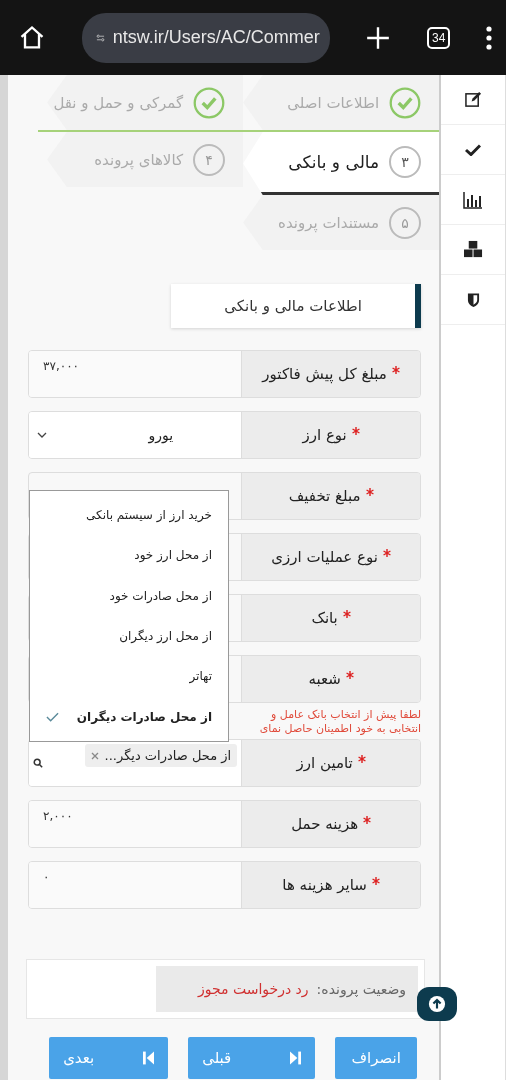 The height and width of the screenshot is (1080, 506). Describe the element at coordinates (324, 679) in the screenshot. I see `field-label: شعبه` at that location.